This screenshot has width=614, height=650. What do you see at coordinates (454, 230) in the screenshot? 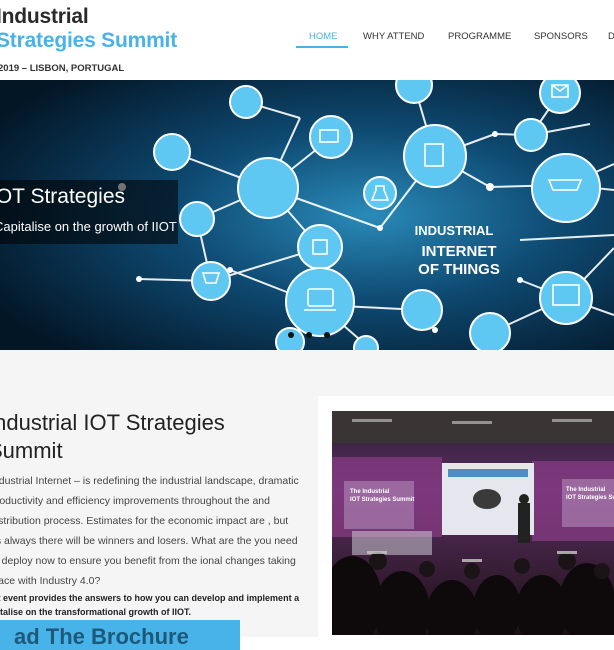
I see `graphic-label-line1: INDUSTRIAL` at bounding box center [454, 230].